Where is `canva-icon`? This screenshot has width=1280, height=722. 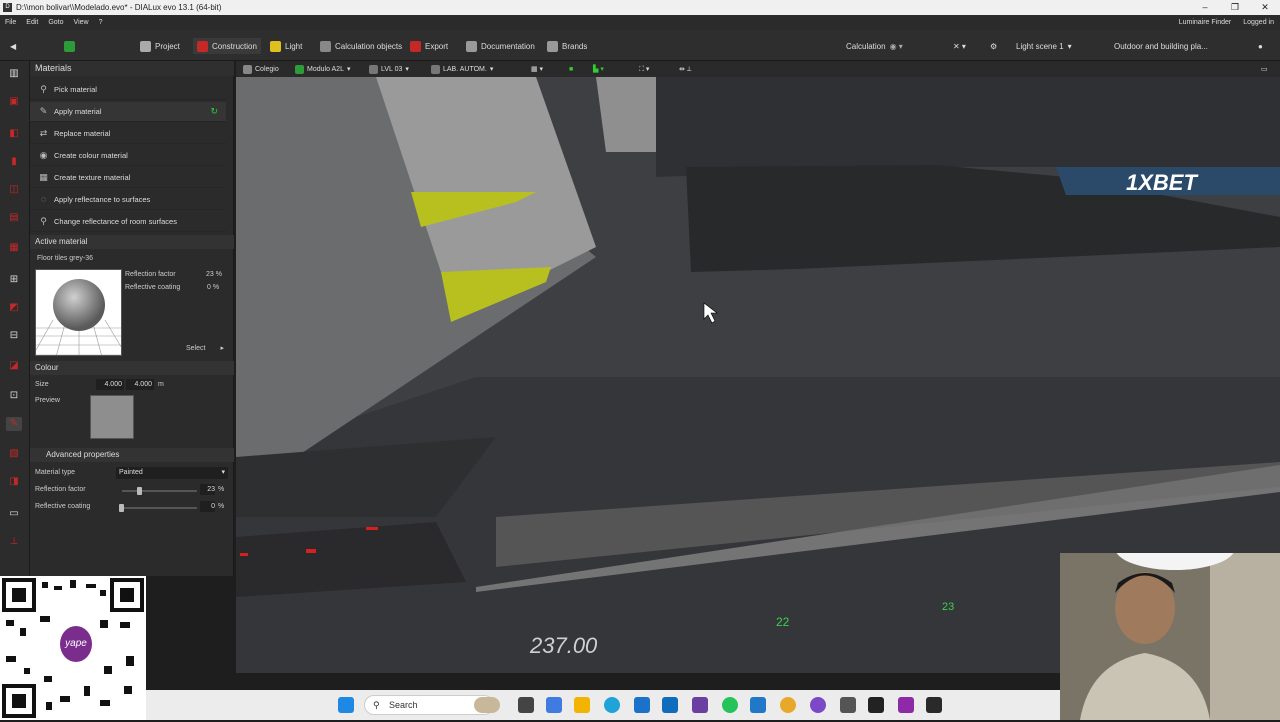
canva-icon is located at coordinates (906, 705).